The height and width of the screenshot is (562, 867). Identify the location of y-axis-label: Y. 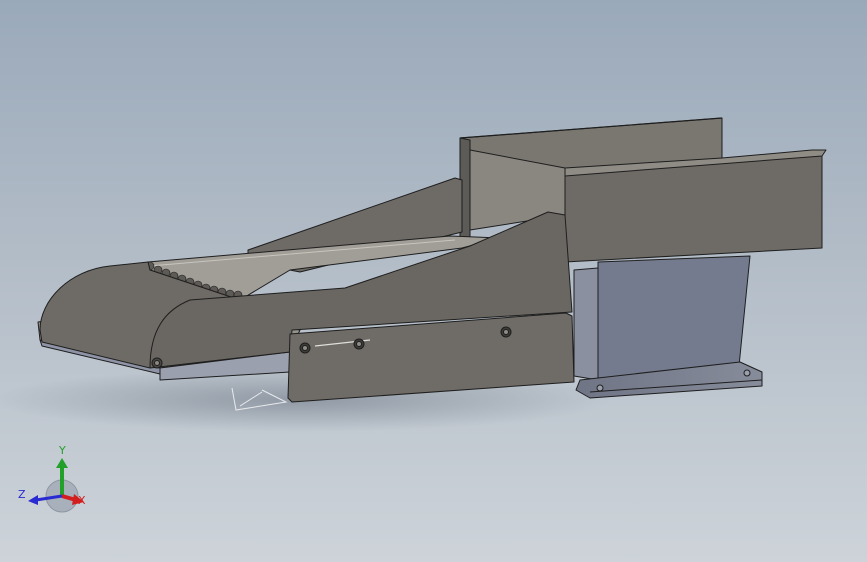
(62, 450).